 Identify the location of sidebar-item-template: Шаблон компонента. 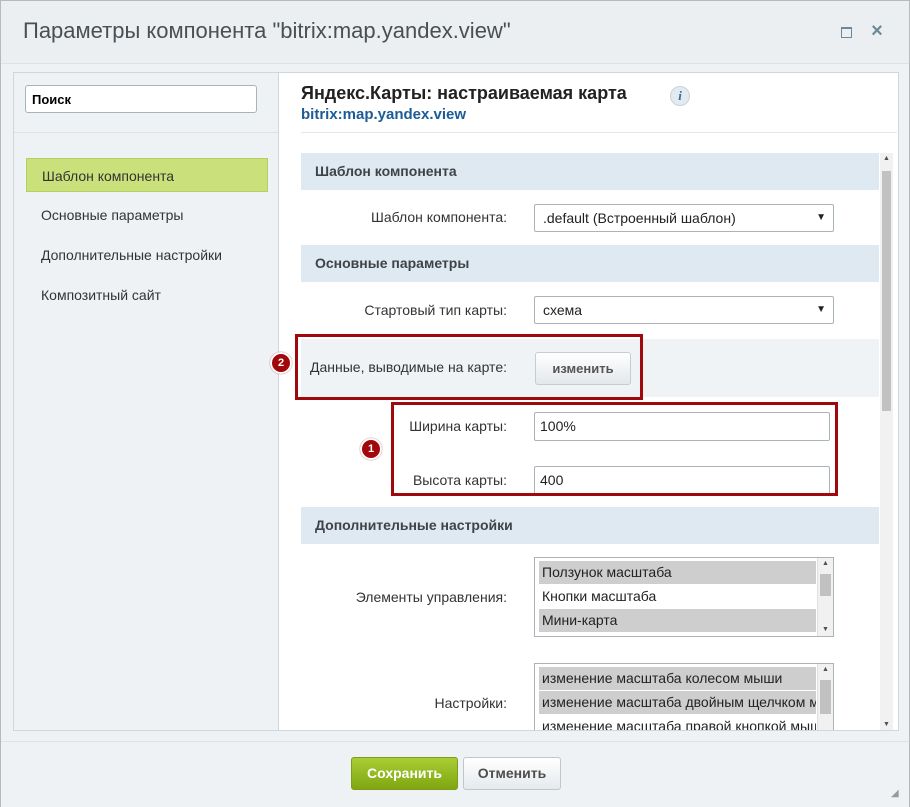
(147, 175).